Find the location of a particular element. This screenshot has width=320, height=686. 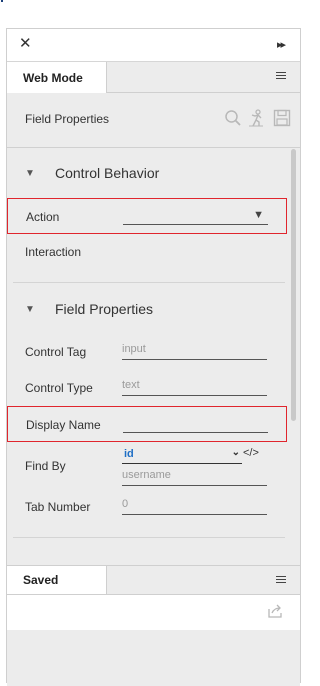

control-tag-label: Control Tag is located at coordinates (56, 352).